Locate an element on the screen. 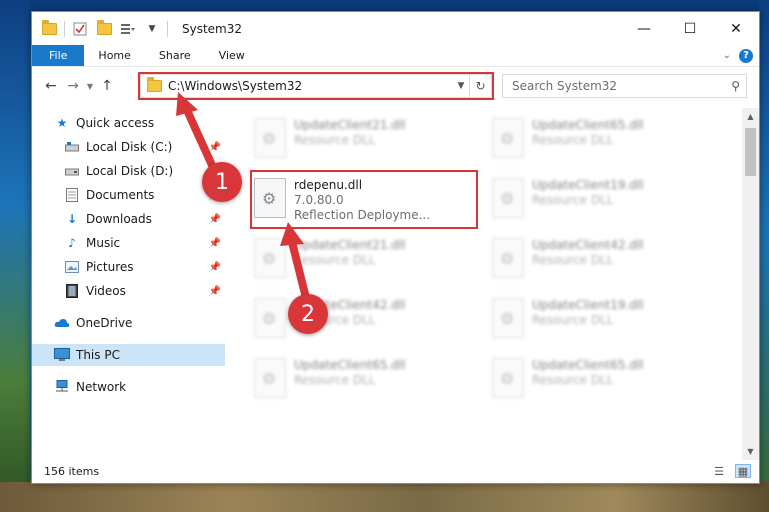  search-icon: ⚲ is located at coordinates (735, 86).